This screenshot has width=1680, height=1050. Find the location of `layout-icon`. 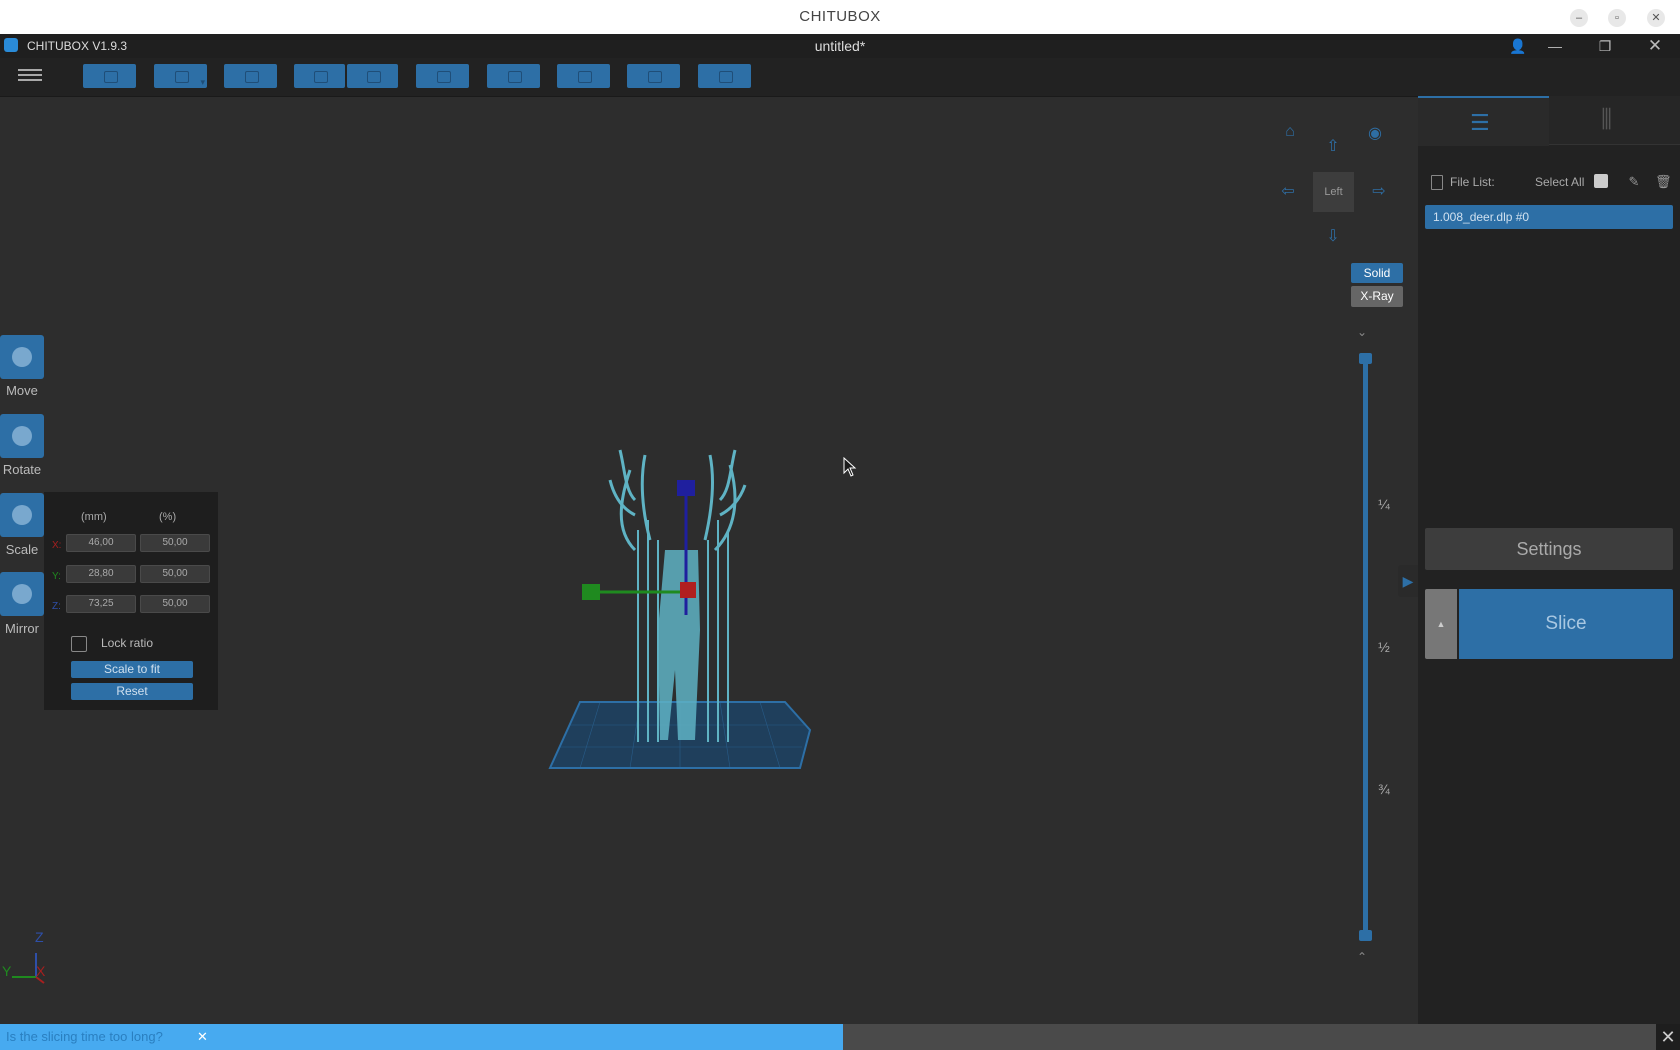

layout-icon is located at coordinates (251, 77).